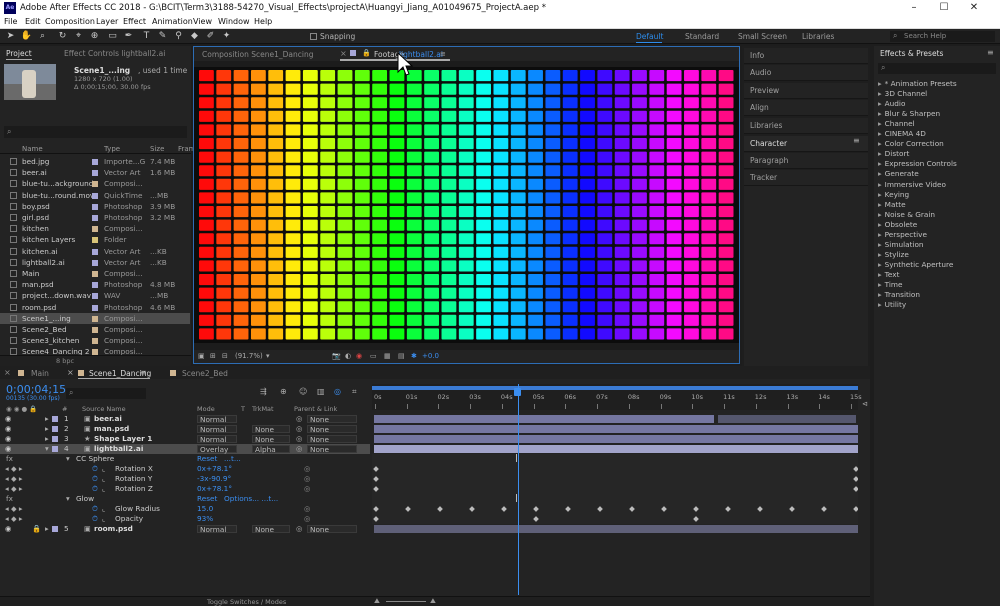  What do you see at coordinates (818, 36) in the screenshot?
I see `workspace-libraries: Libraries` at bounding box center [818, 36].